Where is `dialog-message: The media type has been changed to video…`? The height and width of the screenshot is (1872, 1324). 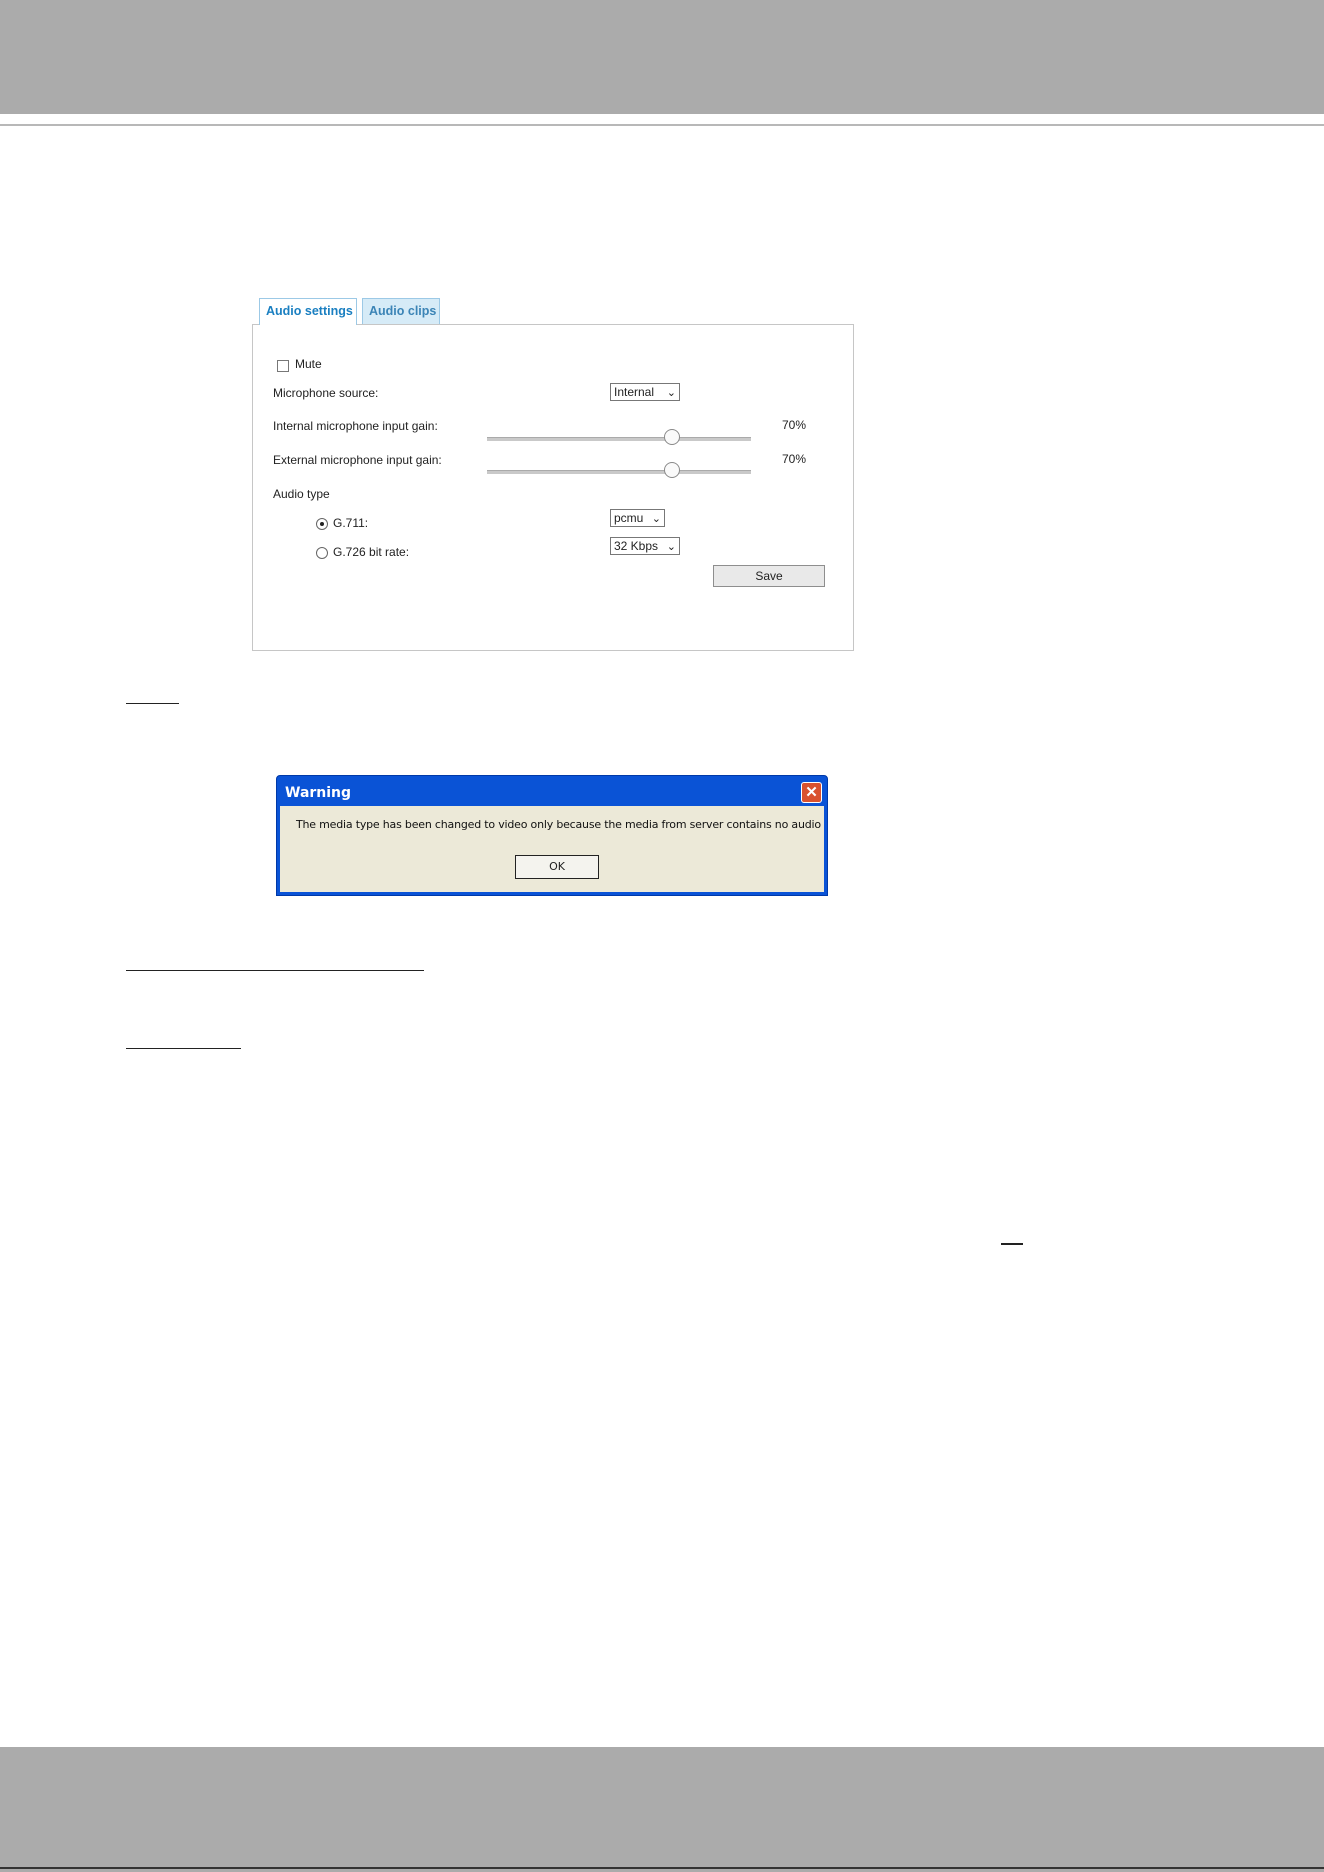
dialog-message: The media type has been changed to video… is located at coordinates (558, 824).